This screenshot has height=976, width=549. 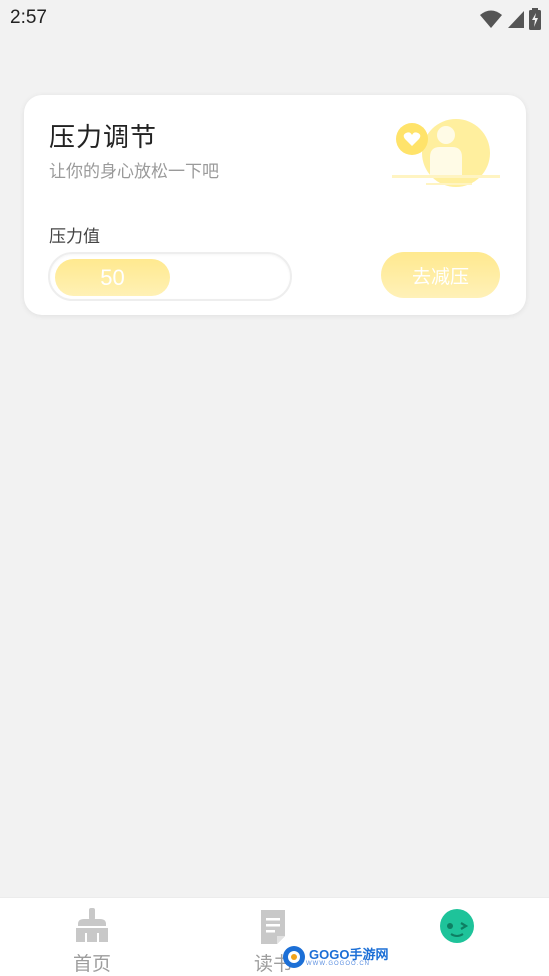 I want to click on person-heart-illustration, so click(x=446, y=153).